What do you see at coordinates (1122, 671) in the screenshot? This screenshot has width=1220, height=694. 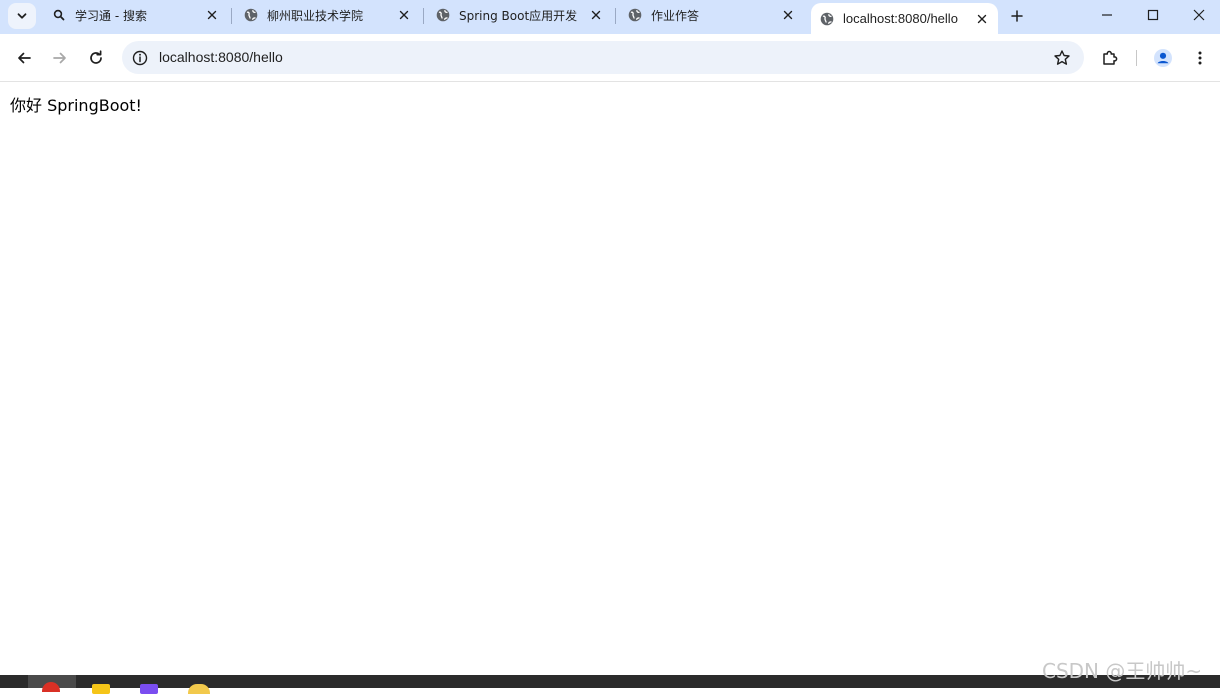 I see `watermark-text: CSDN @王帅帅~` at bounding box center [1122, 671].